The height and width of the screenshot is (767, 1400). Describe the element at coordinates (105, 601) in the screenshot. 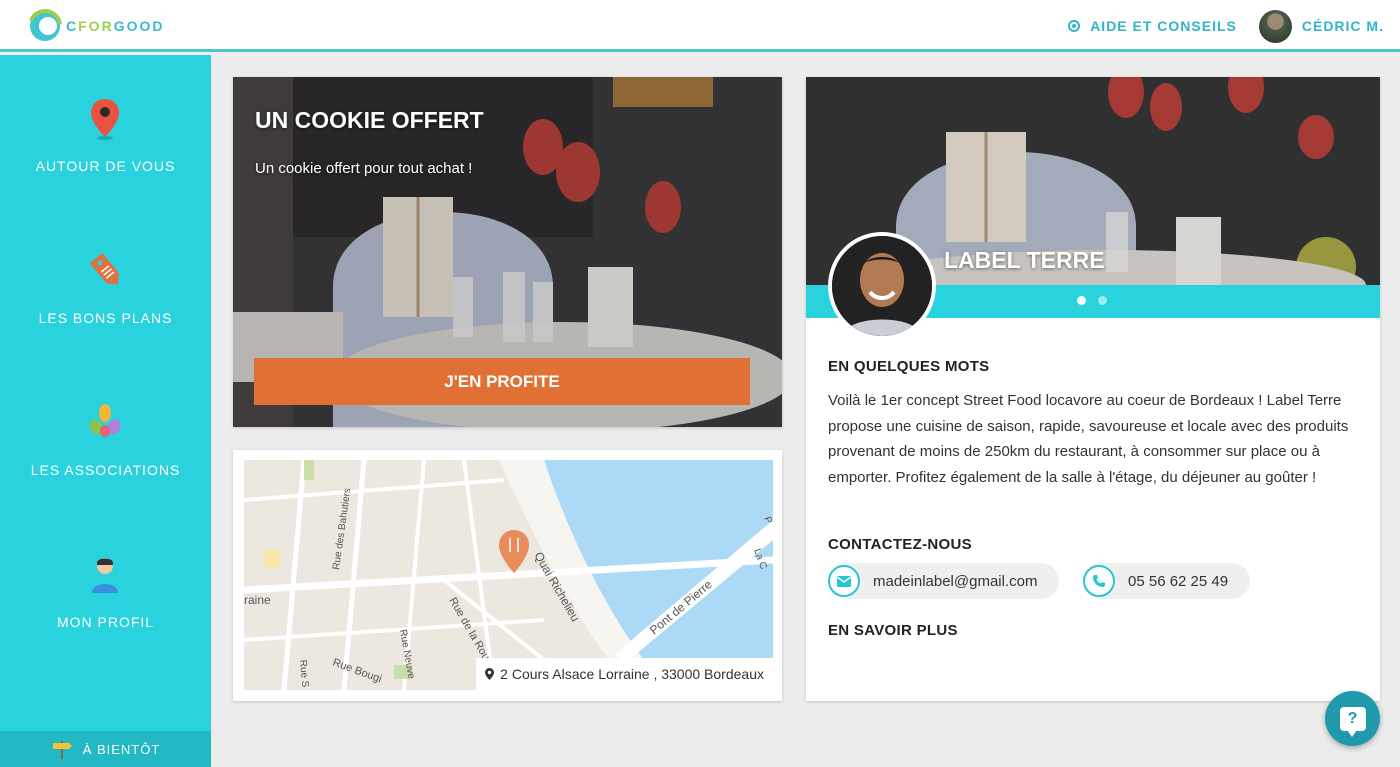

I see `sidebar-item-profil: MON PROFIL` at that location.